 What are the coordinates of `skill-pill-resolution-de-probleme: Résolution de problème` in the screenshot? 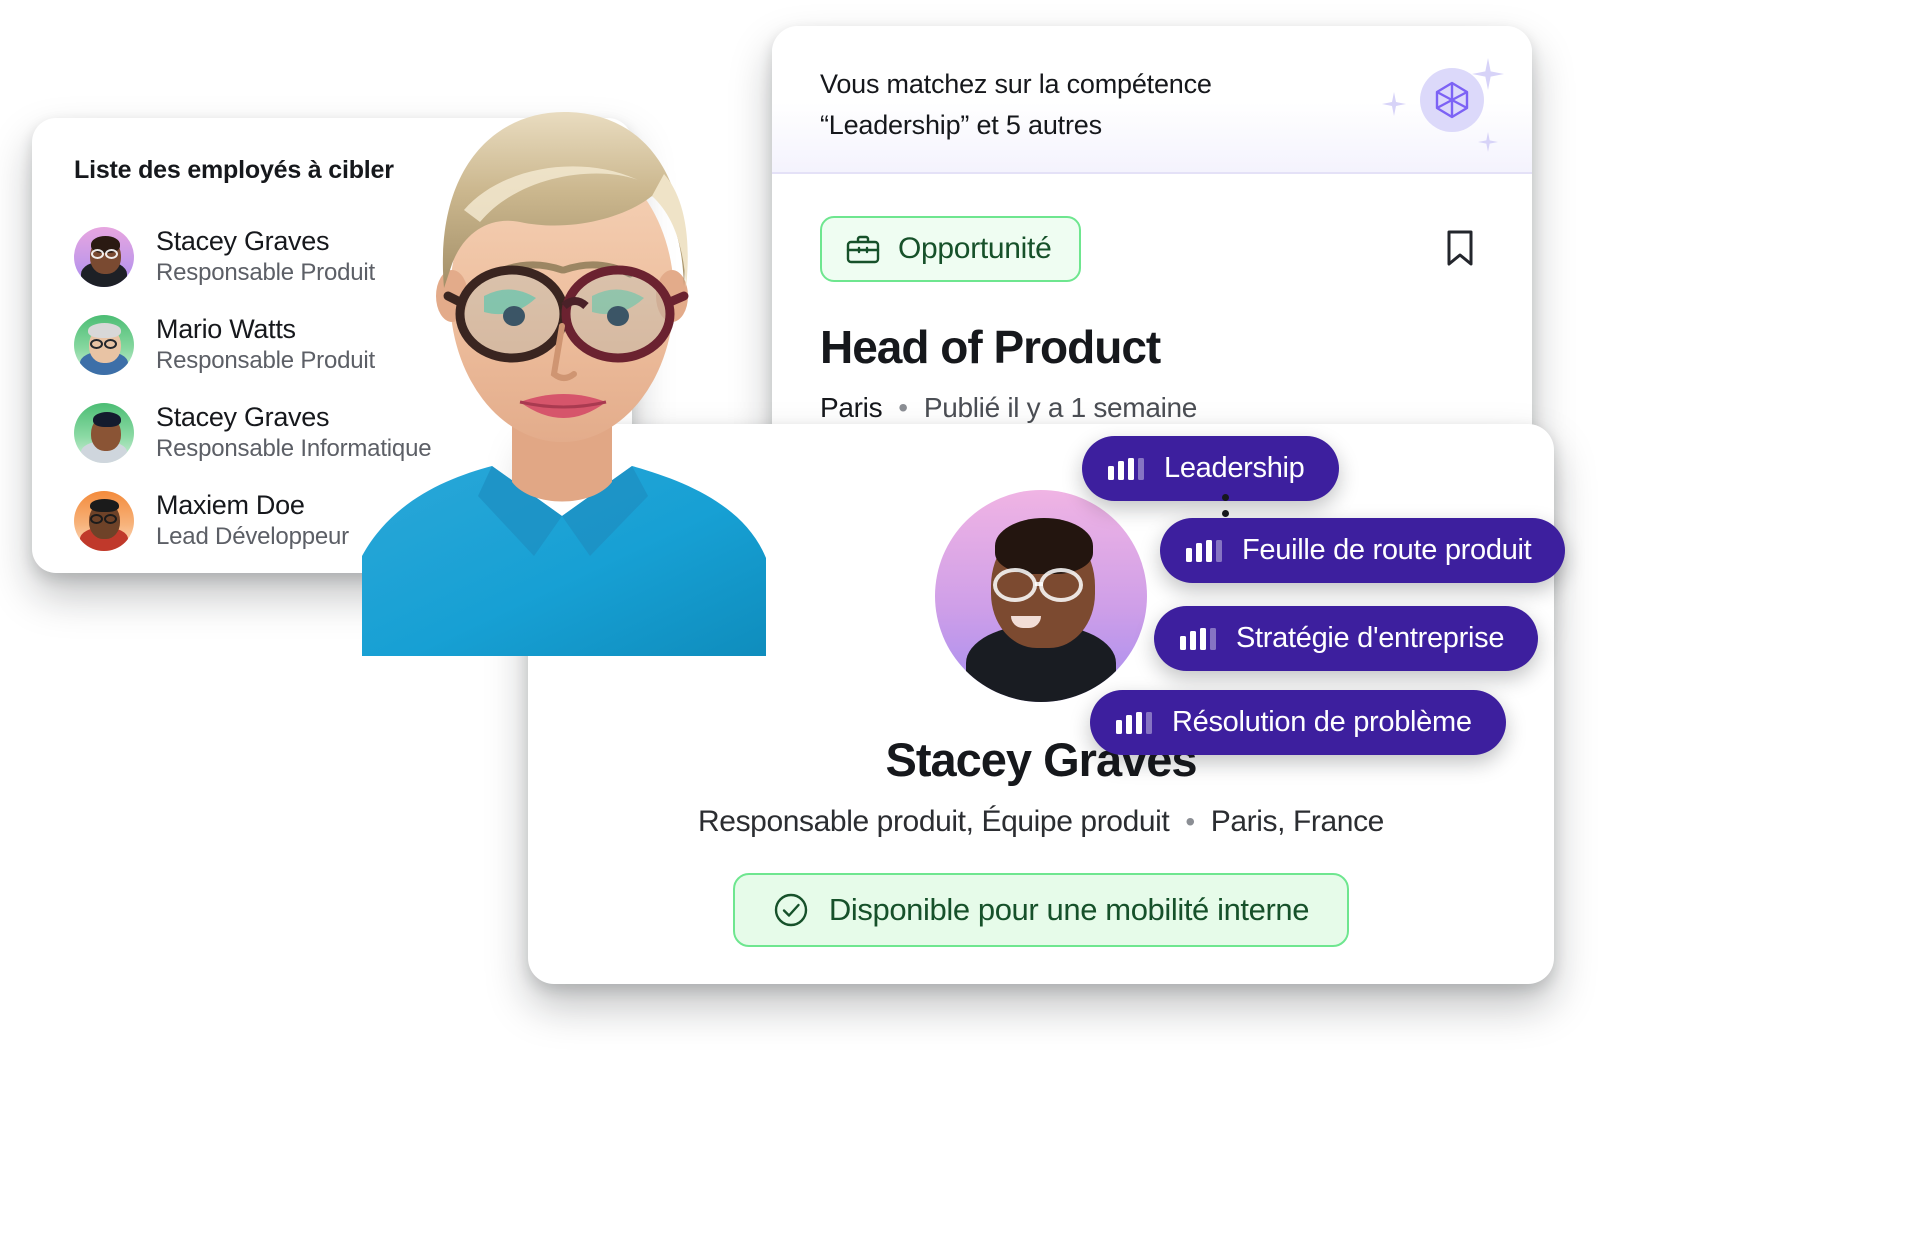 It's located at (1298, 722).